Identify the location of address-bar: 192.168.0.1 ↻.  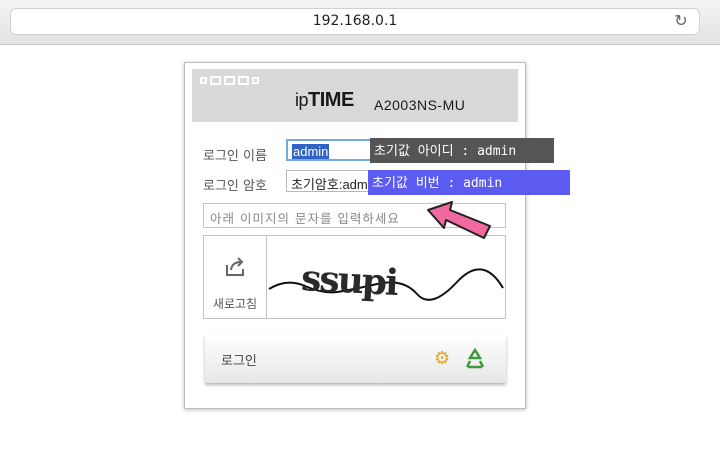
(355, 21).